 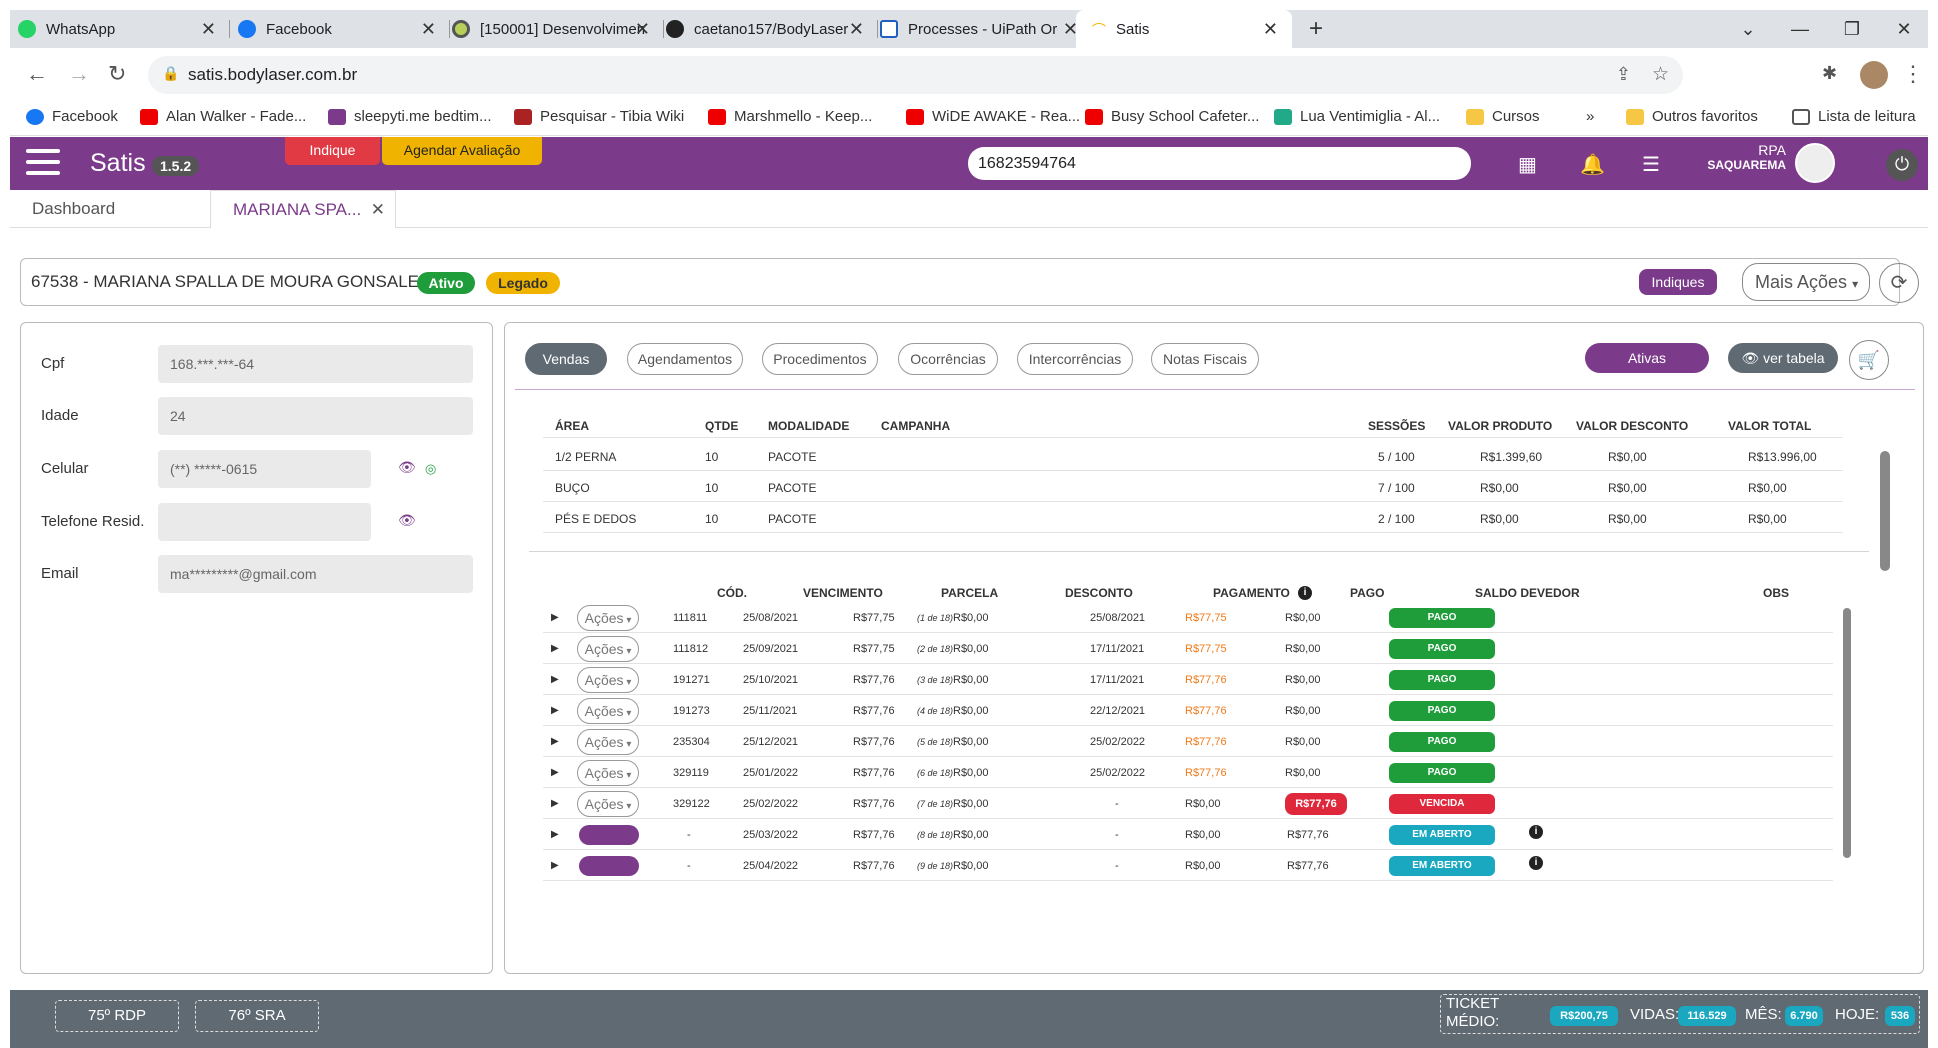 I want to click on parcela-cell: R$77,76, so click(x=874, y=866).